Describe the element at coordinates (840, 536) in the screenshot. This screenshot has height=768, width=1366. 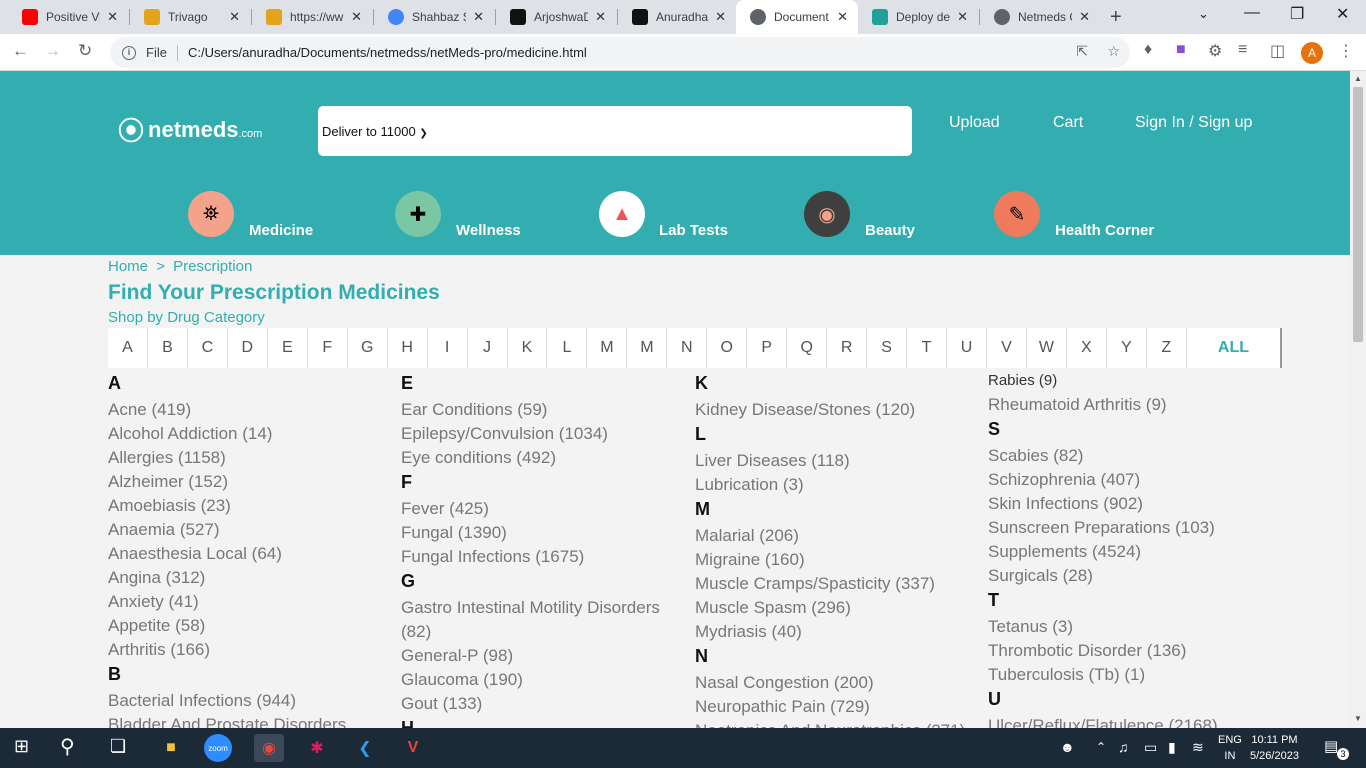
I see `category-link: Malarial (206)` at that location.